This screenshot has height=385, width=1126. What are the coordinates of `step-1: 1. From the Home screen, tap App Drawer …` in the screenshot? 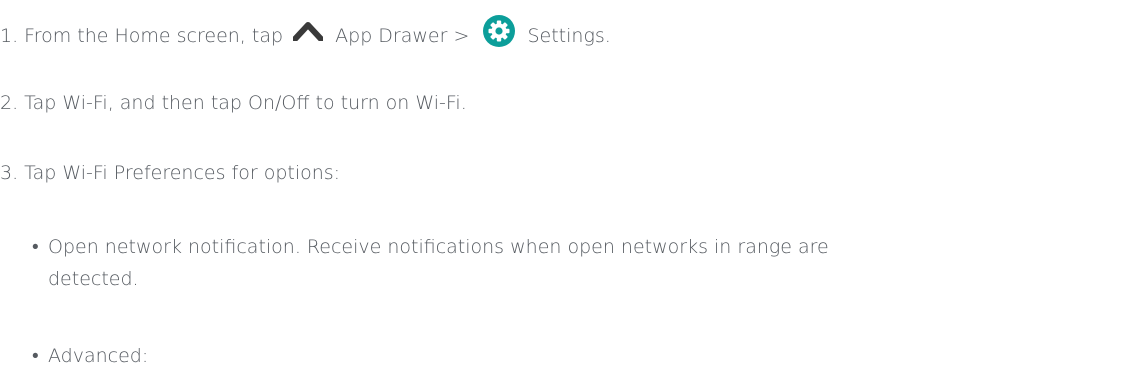 It's located at (305, 35).